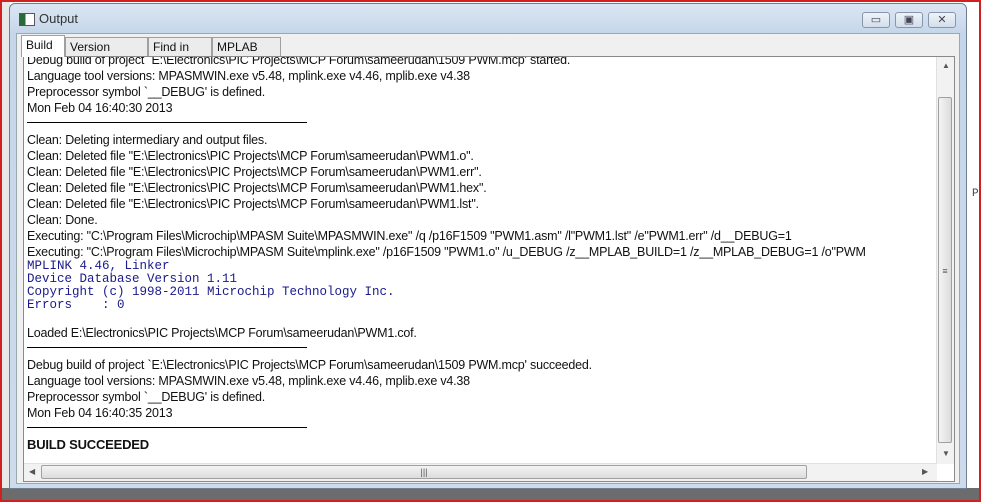 This screenshot has width=981, height=502. Describe the element at coordinates (490, 495) in the screenshot. I see `taskbar-strip` at that location.